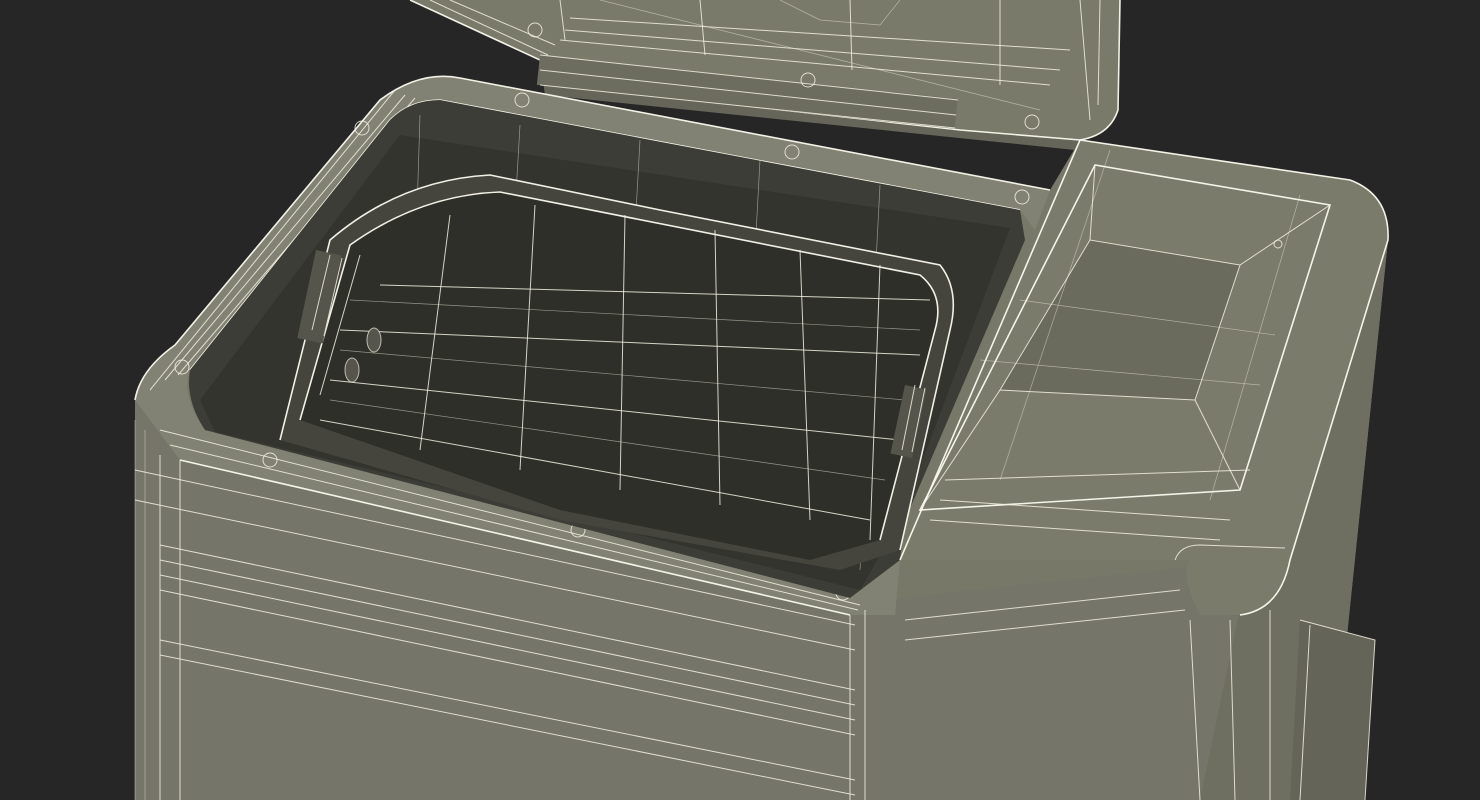 Image resolution: width=1480 pixels, height=800 pixels. I want to click on side-tab, so click(1333, 709).